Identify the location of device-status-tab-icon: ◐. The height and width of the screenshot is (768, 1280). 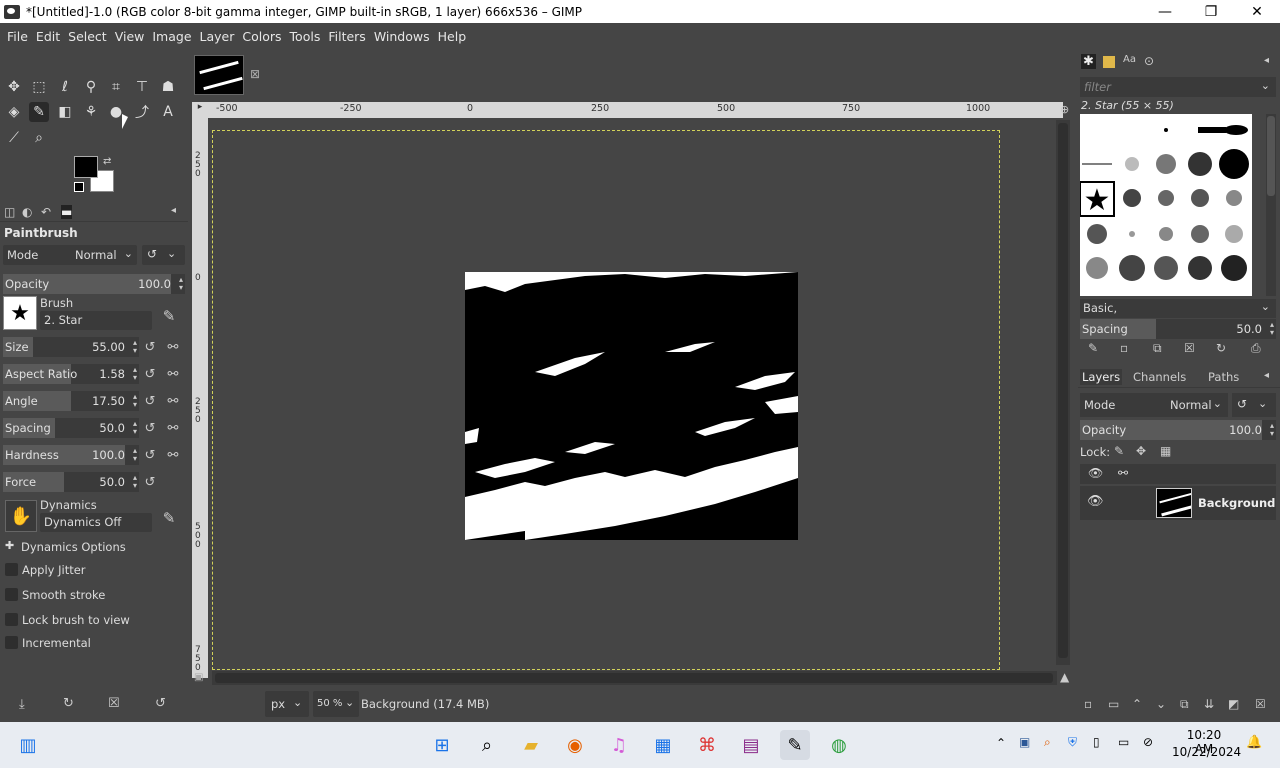
(27, 212).